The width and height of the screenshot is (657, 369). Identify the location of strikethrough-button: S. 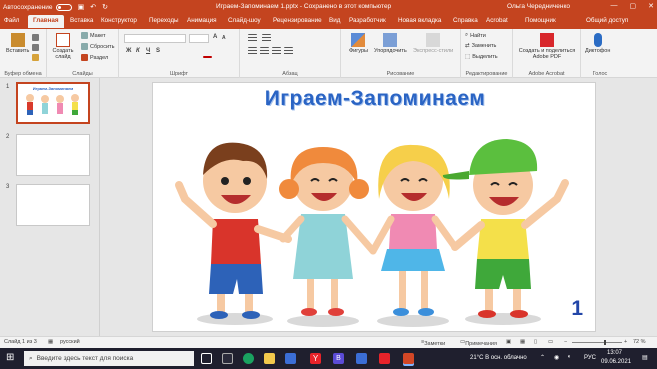
(158, 51).